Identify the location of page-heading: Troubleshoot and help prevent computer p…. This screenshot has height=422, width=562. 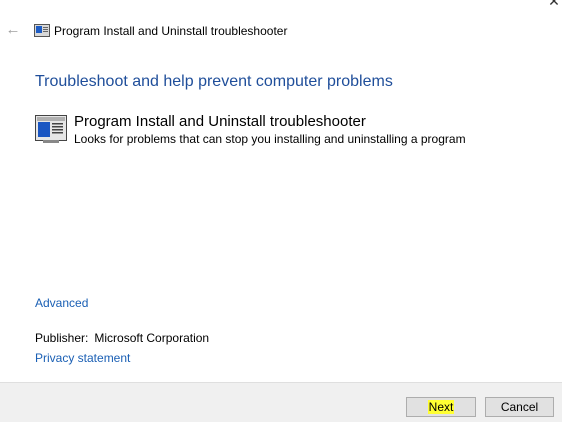
(214, 81).